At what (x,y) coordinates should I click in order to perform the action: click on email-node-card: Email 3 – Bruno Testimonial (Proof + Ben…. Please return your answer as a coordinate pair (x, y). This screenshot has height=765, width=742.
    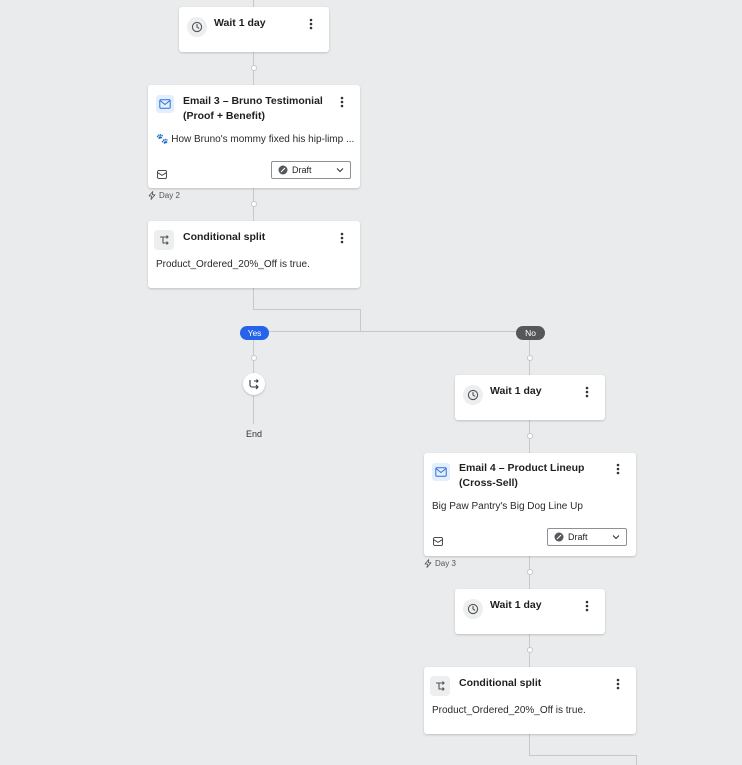
    Looking at the image, I should click on (254, 136).